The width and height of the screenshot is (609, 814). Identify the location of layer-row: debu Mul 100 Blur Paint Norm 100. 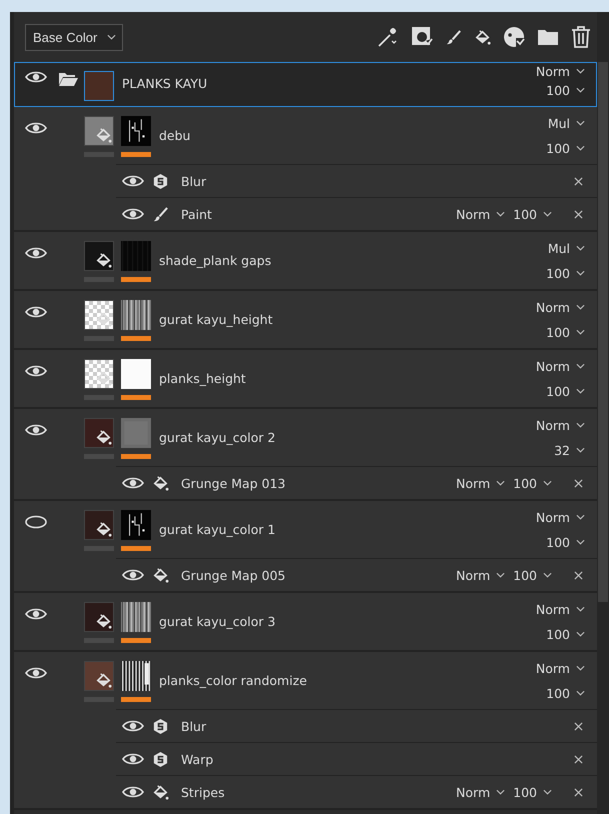
(305, 169).